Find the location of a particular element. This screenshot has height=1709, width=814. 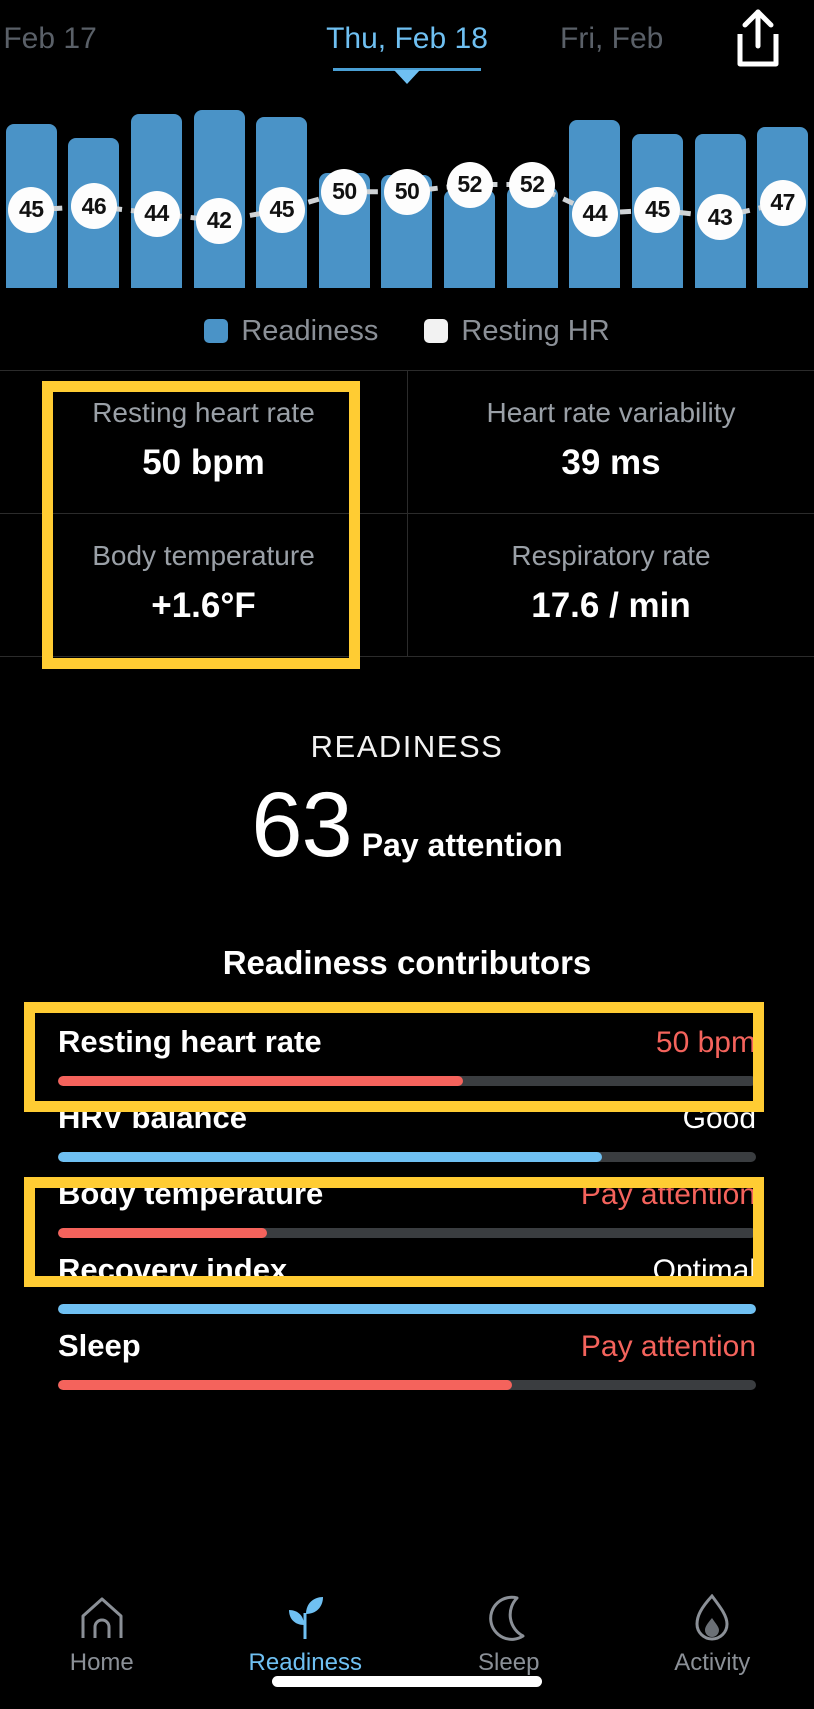

readiness-resting-hr-chart: 45 46 44 42 45 50 50 52 52 44 45 43 47 is located at coordinates (407, 199).